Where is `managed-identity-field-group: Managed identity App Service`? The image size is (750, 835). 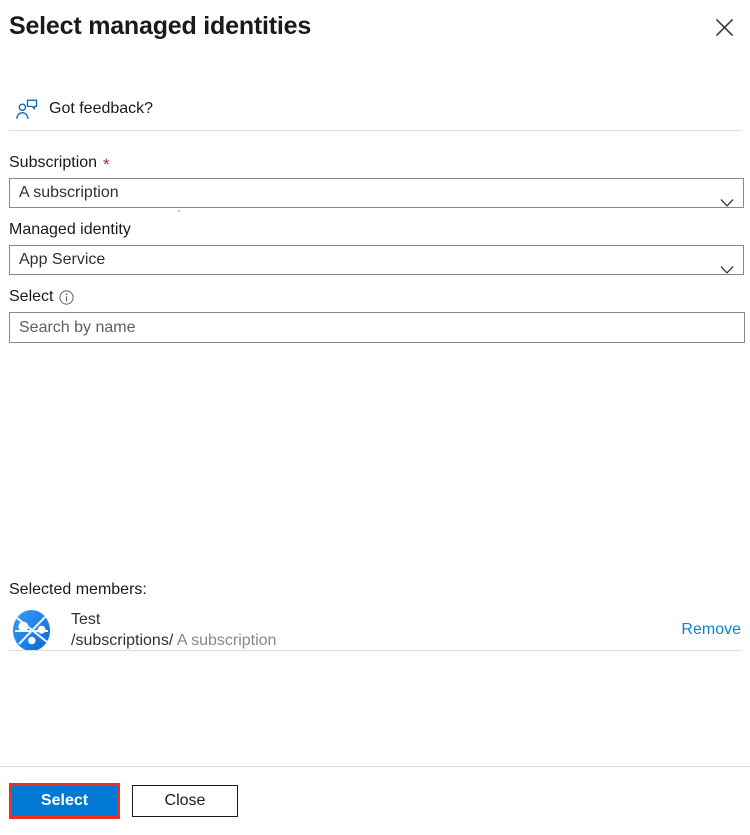 managed-identity-field-group: Managed identity App Service is located at coordinates (375, 247).